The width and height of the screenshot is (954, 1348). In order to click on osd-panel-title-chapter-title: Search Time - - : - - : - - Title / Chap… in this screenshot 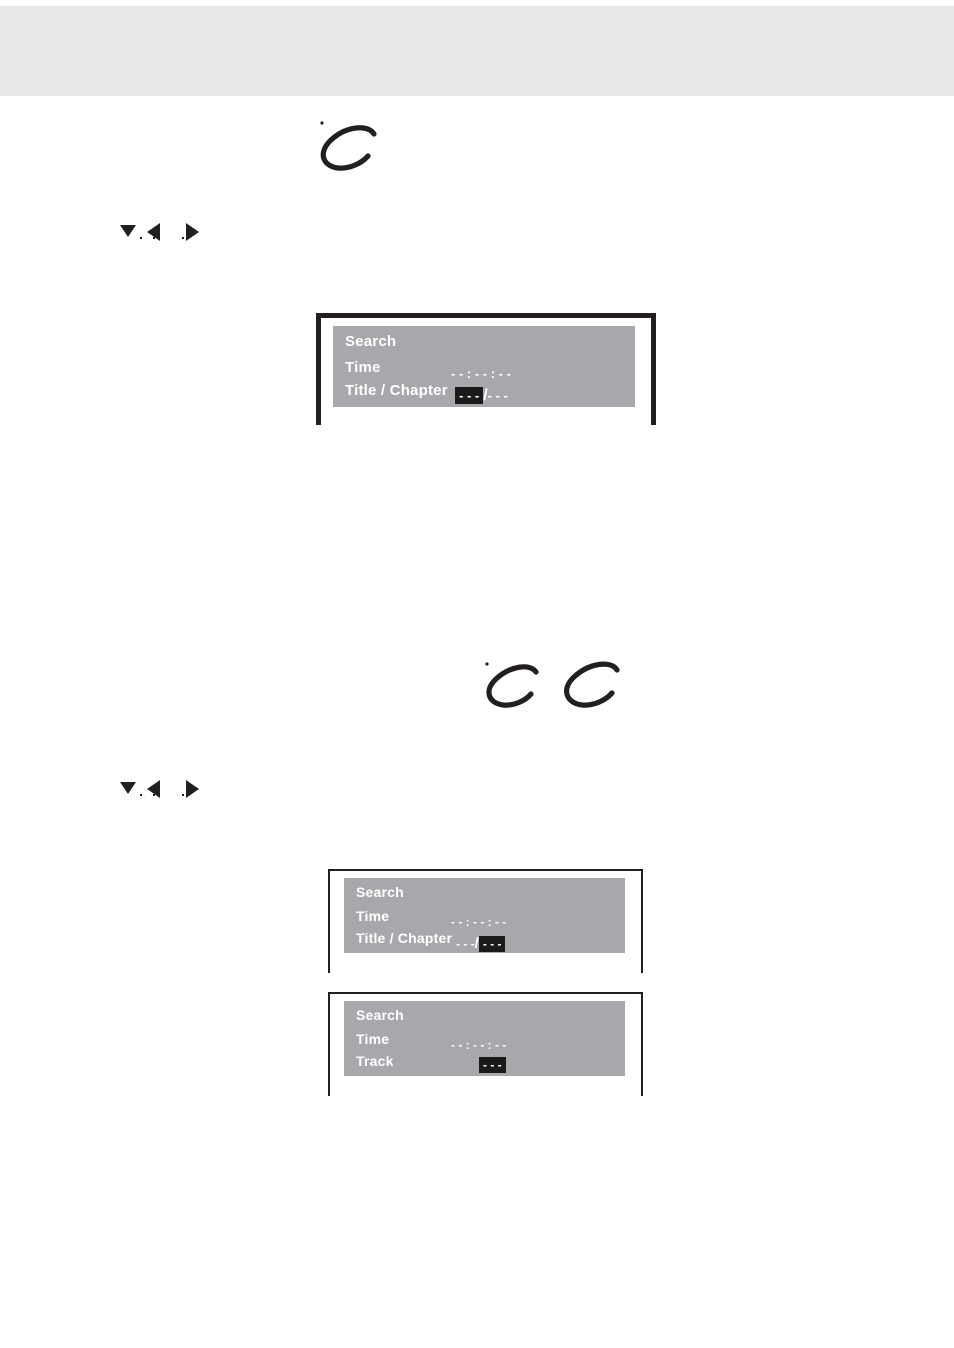, I will do `click(484, 366)`.